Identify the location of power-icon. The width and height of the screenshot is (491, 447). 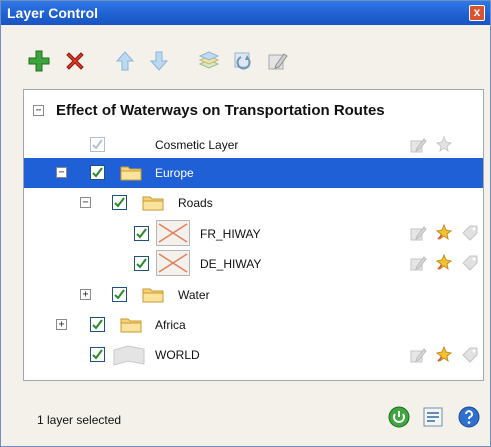
(399, 417).